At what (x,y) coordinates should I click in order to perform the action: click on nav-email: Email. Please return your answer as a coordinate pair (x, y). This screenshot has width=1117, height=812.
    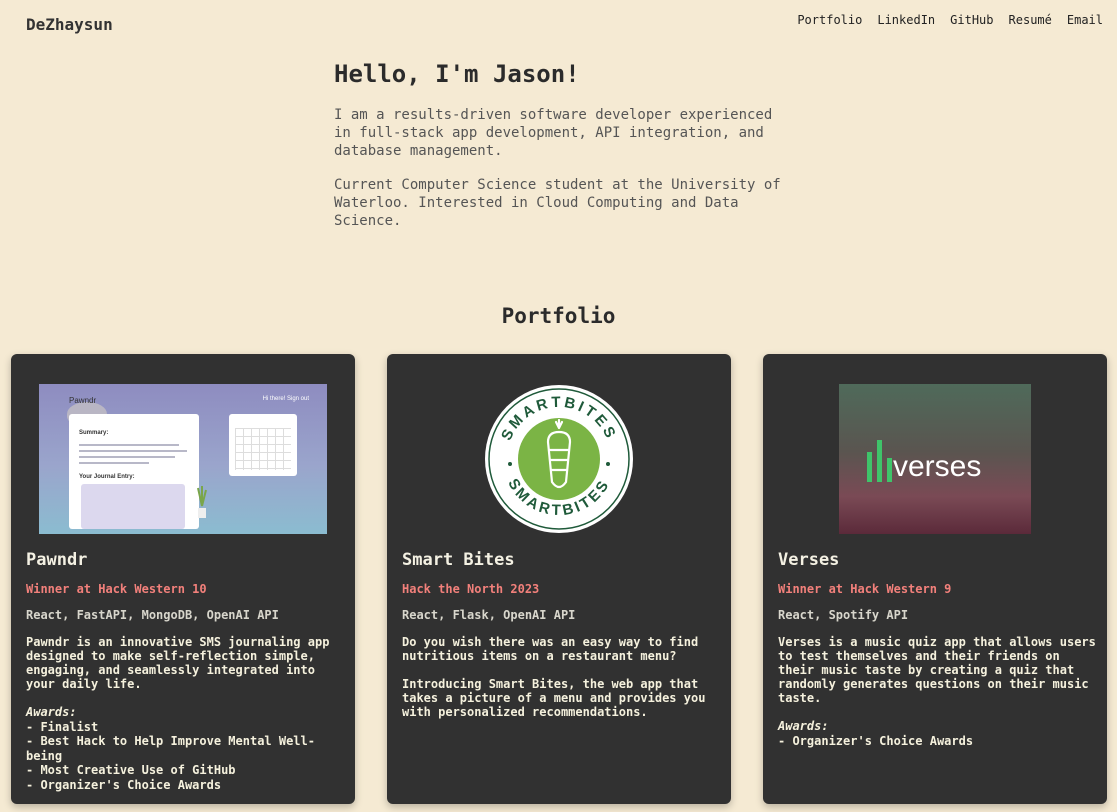
    Looking at the image, I should click on (1085, 20).